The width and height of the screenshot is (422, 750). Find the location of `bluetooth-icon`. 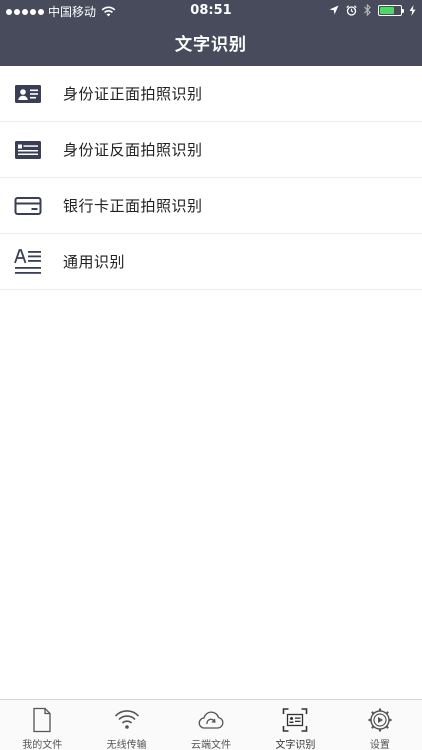

bluetooth-icon is located at coordinates (367, 10).